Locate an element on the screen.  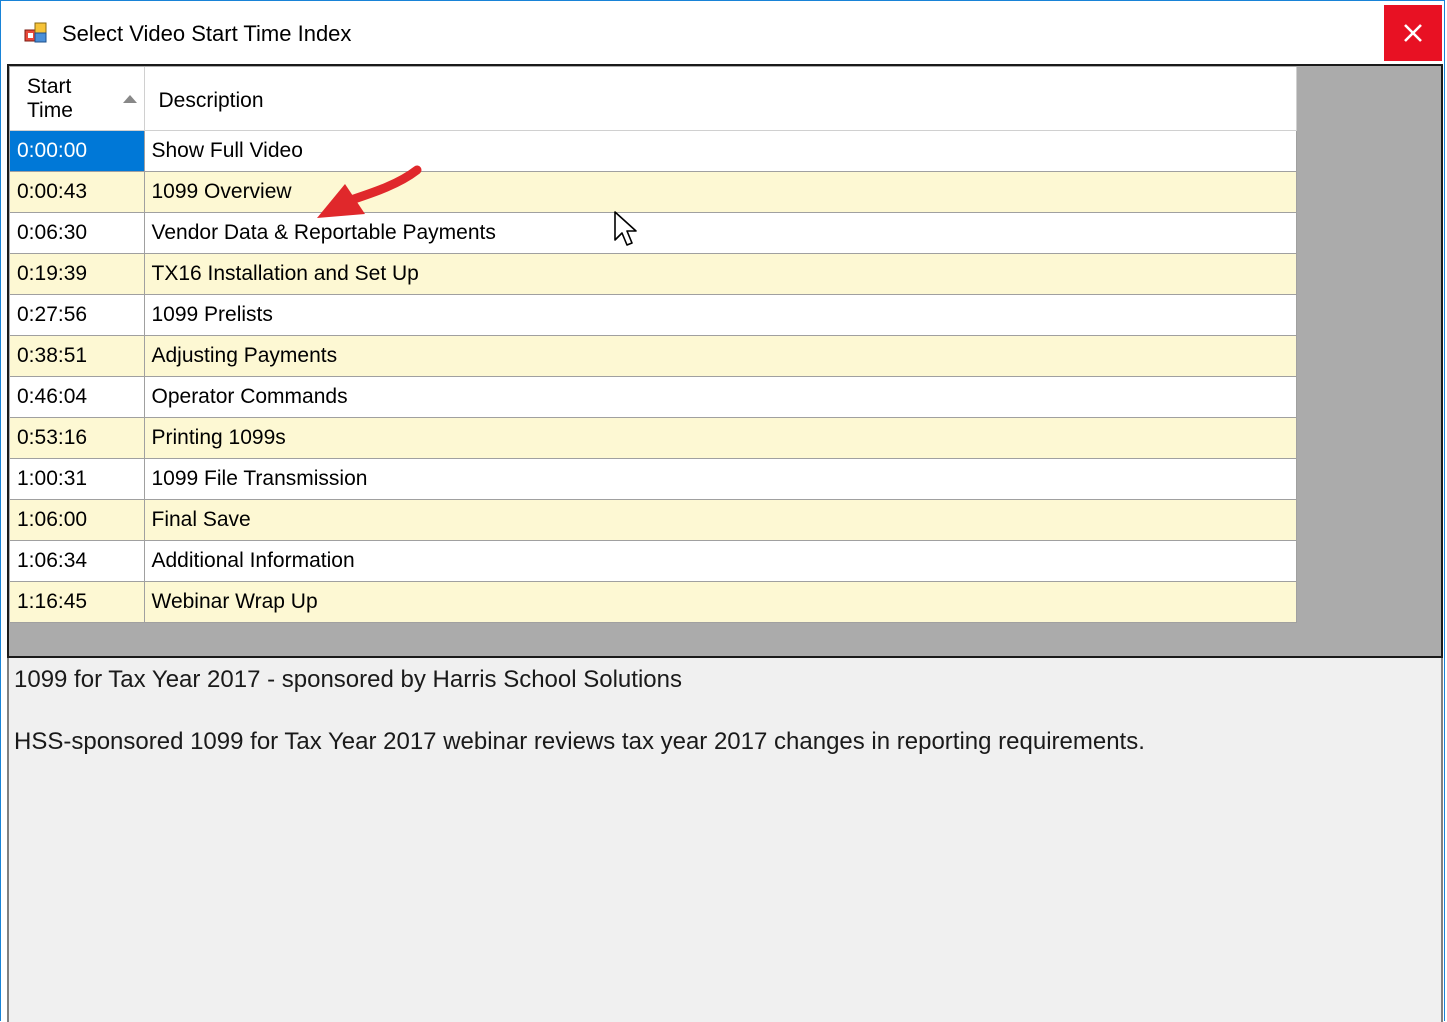
column-header-label: Start Time is located at coordinates (50, 98).